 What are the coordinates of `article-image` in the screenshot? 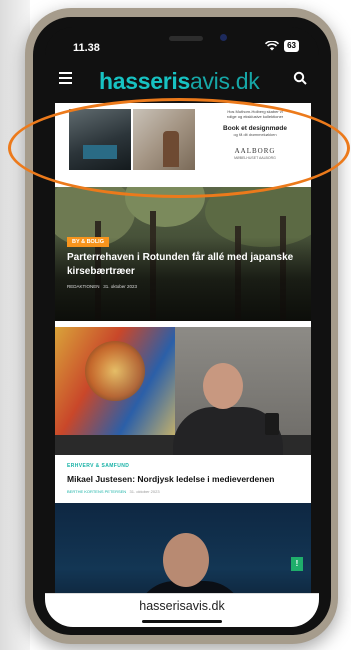 It's located at (183, 391).